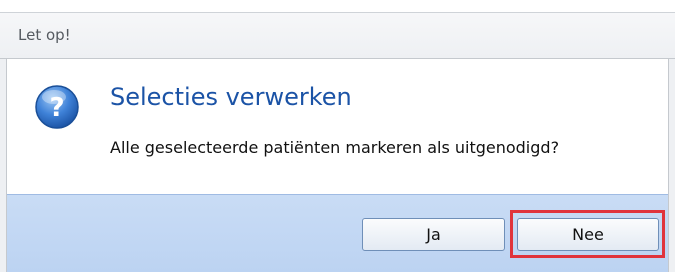 This screenshot has height=272, width=675. What do you see at coordinates (44, 35) in the screenshot?
I see `window-title: Let op!` at bounding box center [44, 35].